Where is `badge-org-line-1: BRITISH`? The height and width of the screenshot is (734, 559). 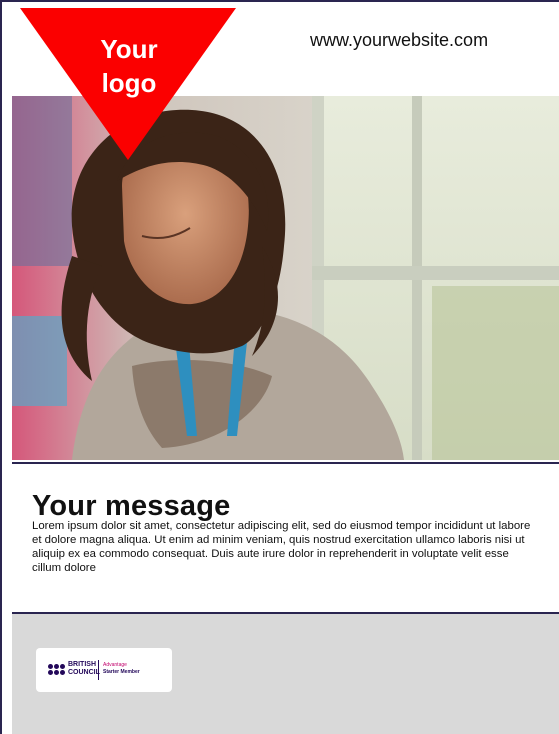
badge-org-line-1: BRITISH is located at coordinates (82, 664).